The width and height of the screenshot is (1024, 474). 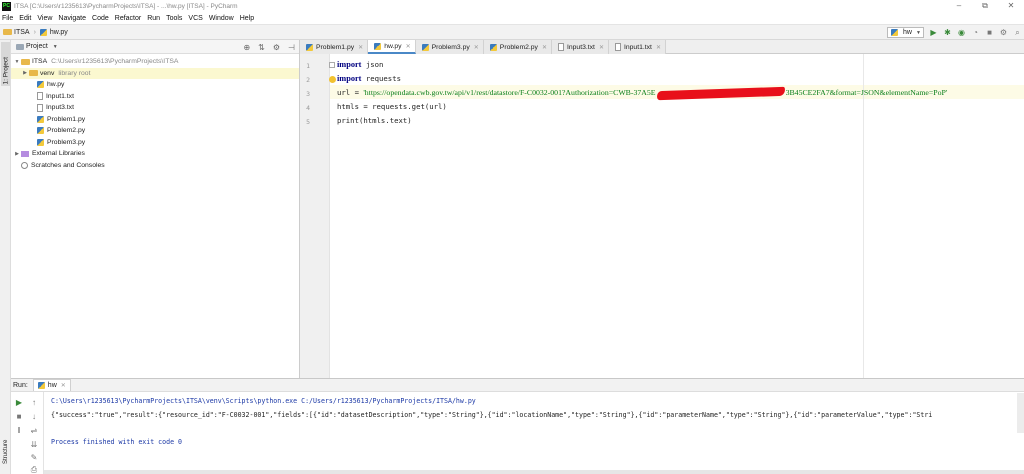 What do you see at coordinates (20, 46) in the screenshot?
I see `project-icon` at bounding box center [20, 46].